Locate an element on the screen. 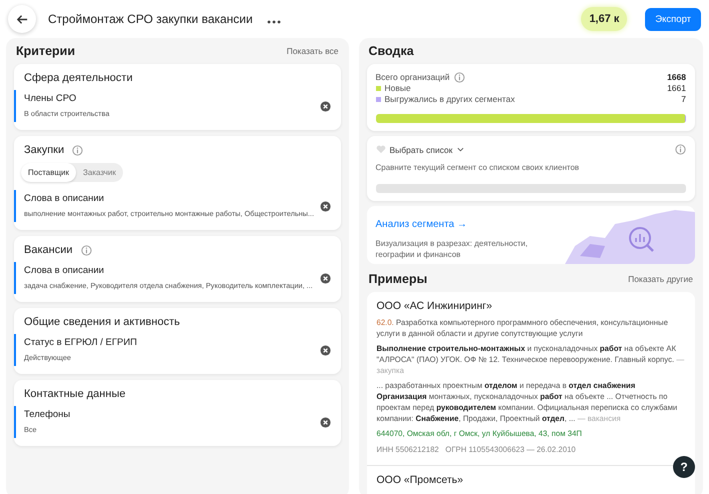 The image size is (709, 494). filter-name: Статус в ЕГРЮЛ / ЕГРИП is located at coordinates (81, 342).